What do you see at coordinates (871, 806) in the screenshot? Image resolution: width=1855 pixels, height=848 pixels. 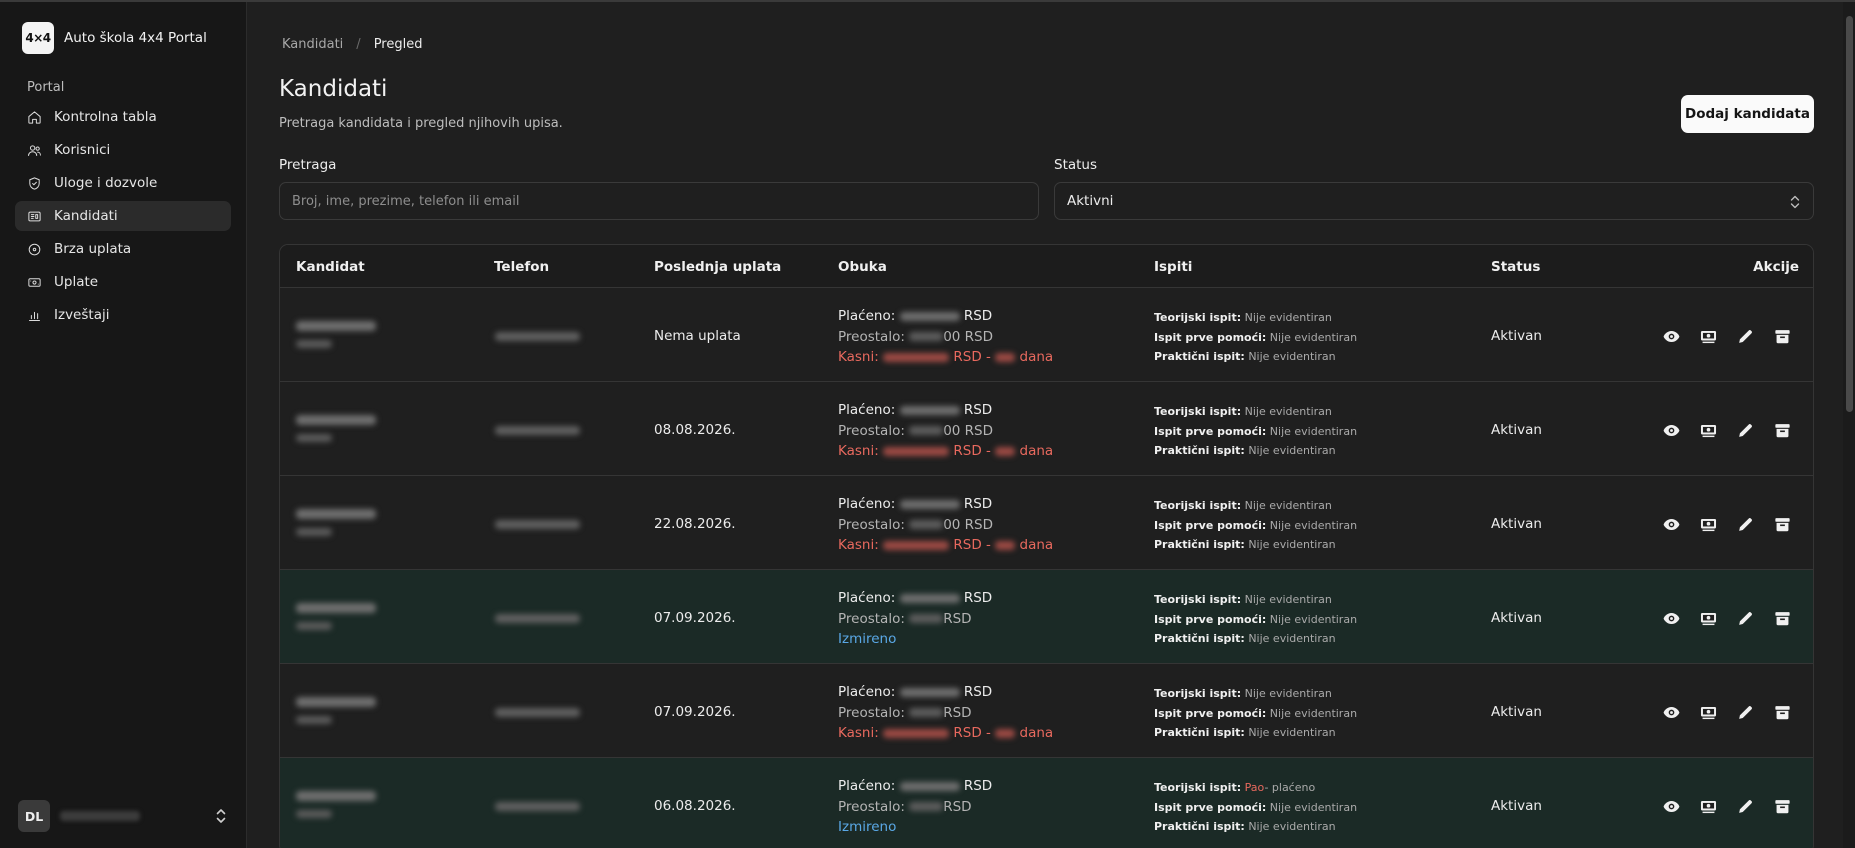 I see `text-label: Preostalo:` at bounding box center [871, 806].